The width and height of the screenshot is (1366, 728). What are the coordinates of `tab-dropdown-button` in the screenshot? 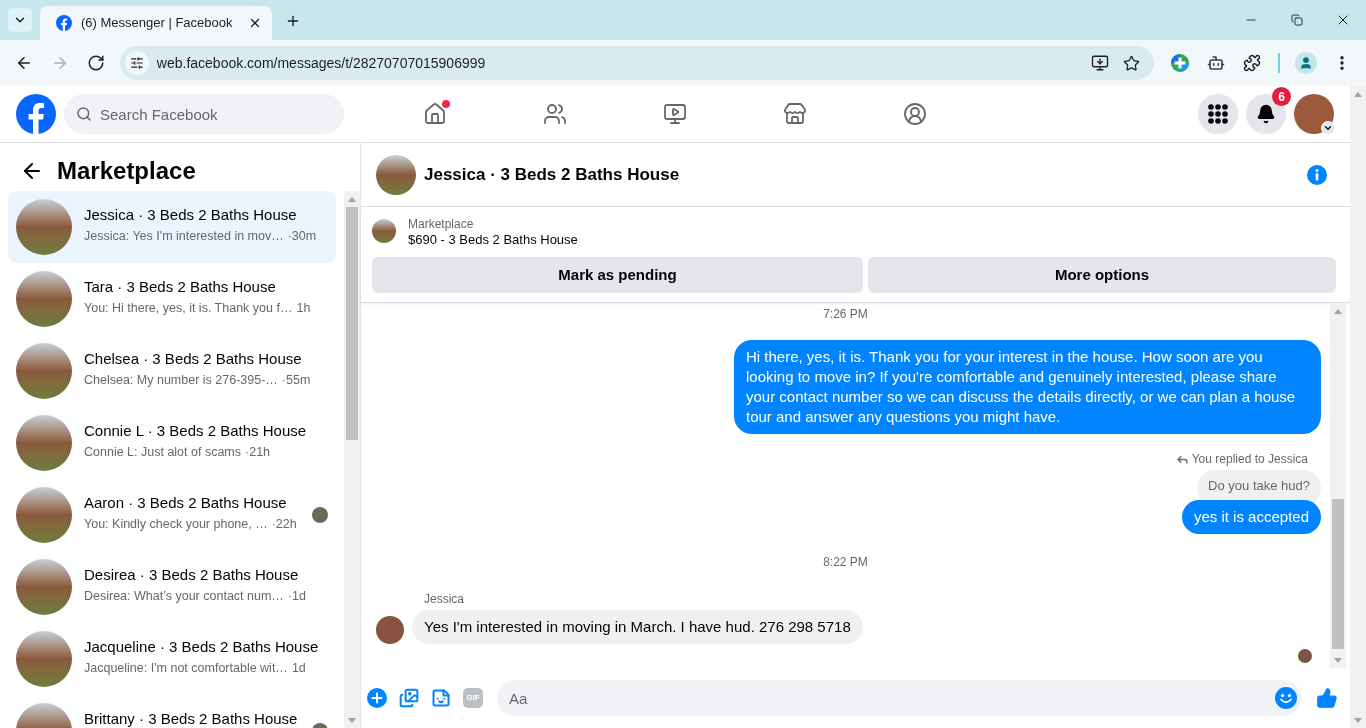 It's located at (20, 20).